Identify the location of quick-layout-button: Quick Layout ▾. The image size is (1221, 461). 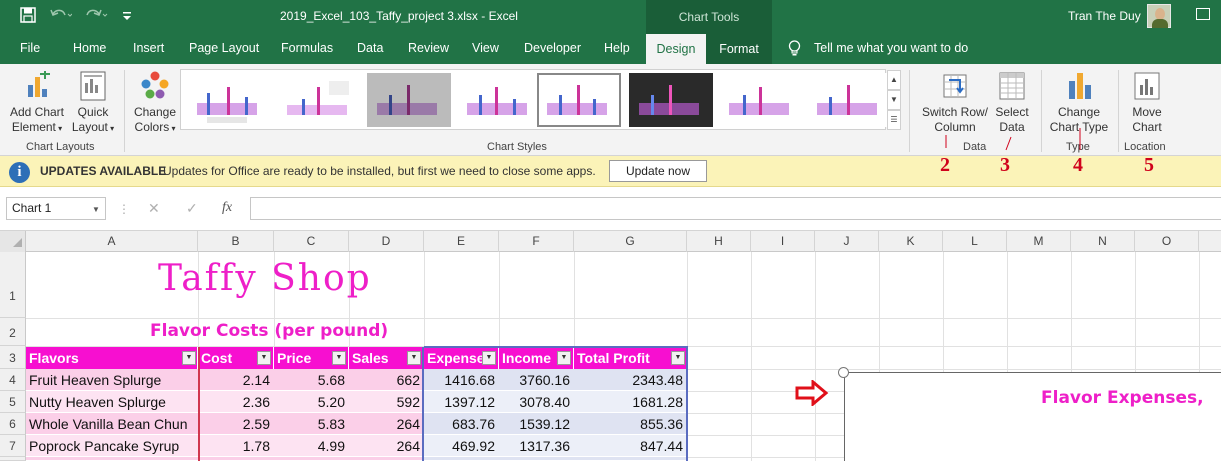
(93, 103).